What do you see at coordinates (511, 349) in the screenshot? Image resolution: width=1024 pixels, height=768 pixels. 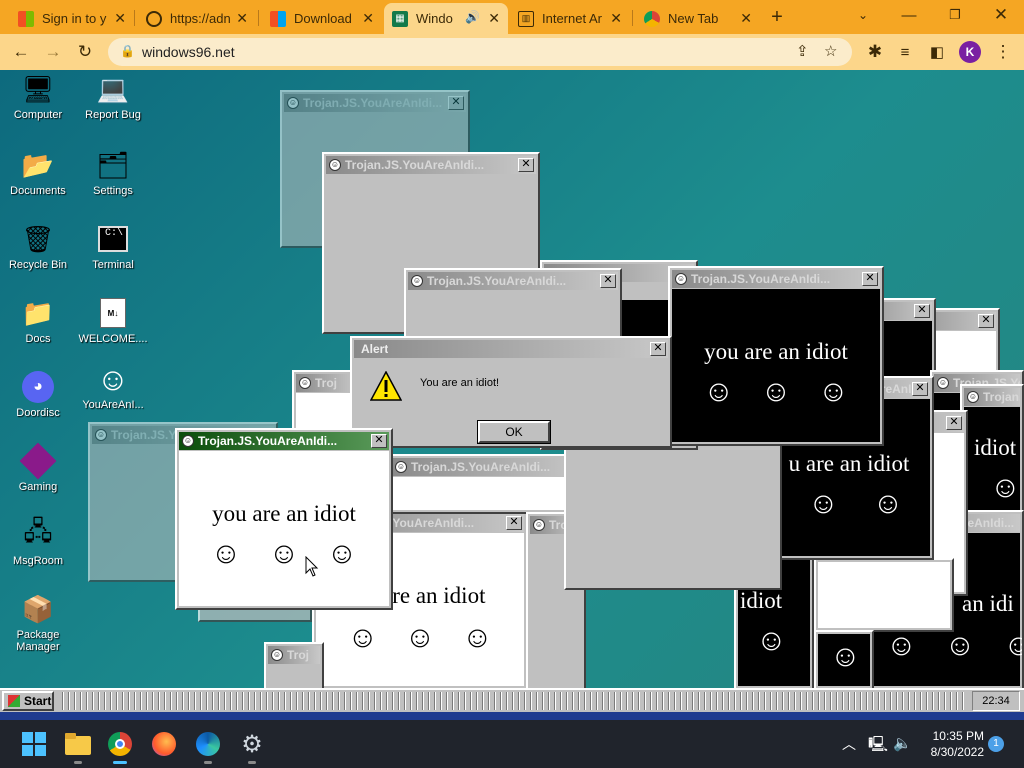 I see `alert-titlebar: Alert` at bounding box center [511, 349].